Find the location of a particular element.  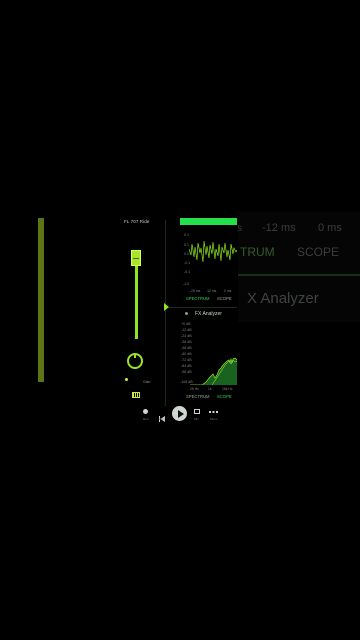

knob-label: Gain is located at coordinates (147, 382).